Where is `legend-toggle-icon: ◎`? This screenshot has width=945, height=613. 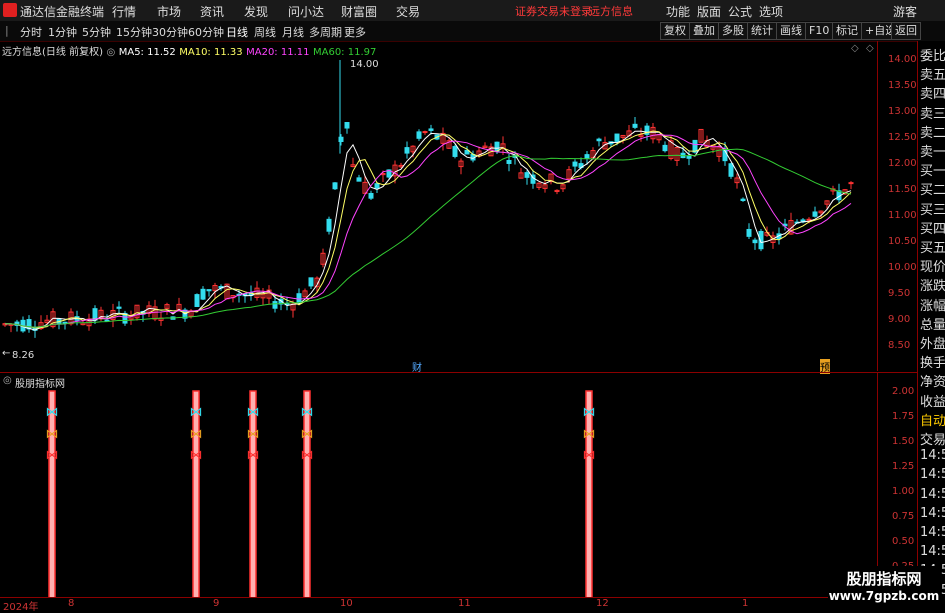 legend-toggle-icon: ◎ is located at coordinates (110, 52).